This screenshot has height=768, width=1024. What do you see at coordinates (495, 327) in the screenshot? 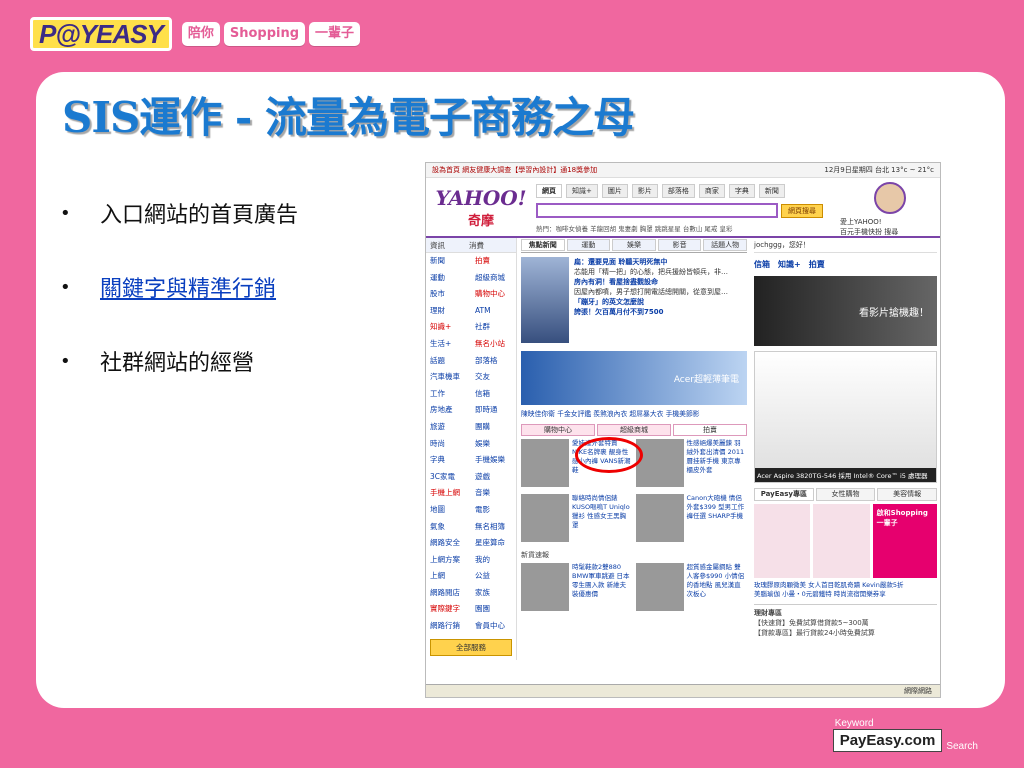
I see `nav-item: 社群` at bounding box center [495, 327].